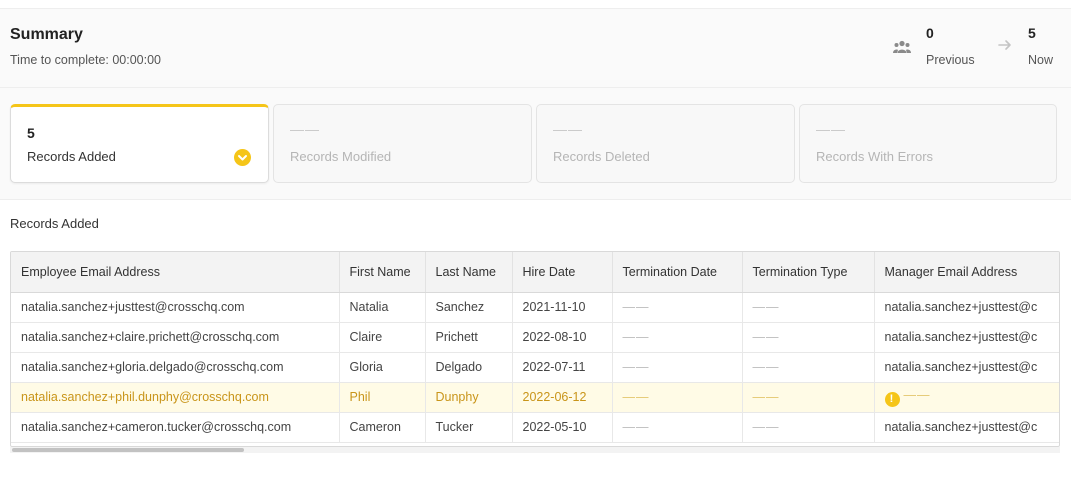  Describe the element at coordinates (562, 307) in the screenshot. I see `table-cell: 2021-11-10` at that location.